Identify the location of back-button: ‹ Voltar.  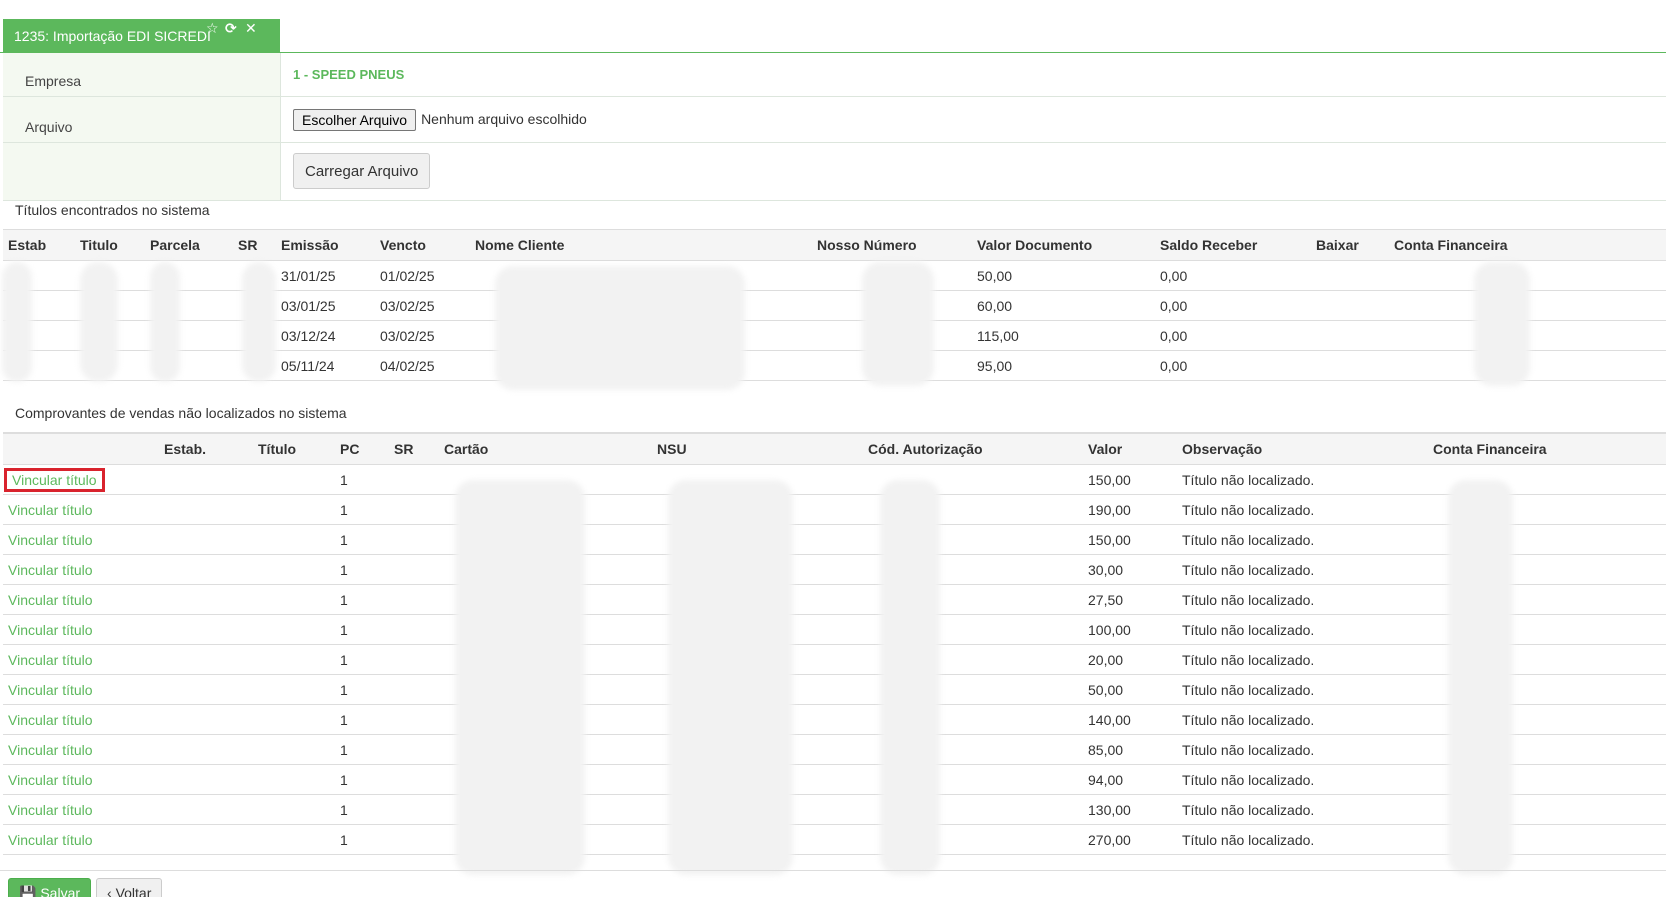
(129, 887).